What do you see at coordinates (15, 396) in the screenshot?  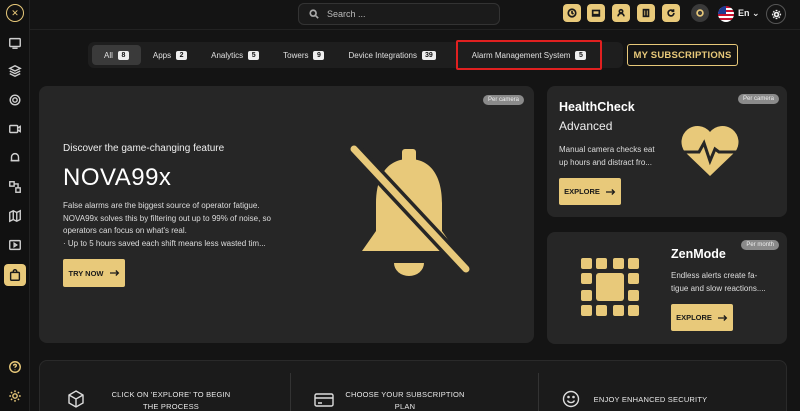 I see `gear-icon` at bounding box center [15, 396].